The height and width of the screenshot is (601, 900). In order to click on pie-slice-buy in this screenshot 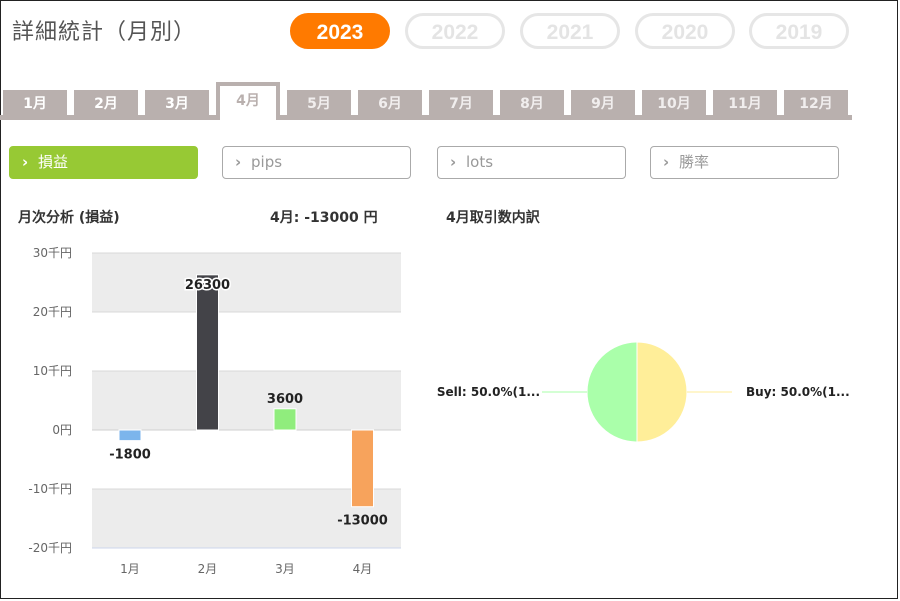, I will do `click(662, 392)`.